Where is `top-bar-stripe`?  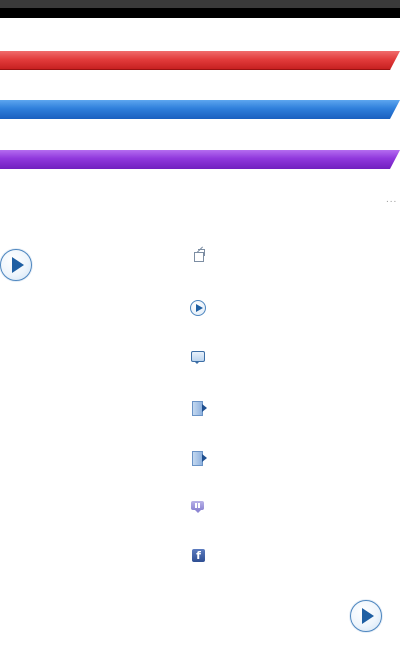
top-bar-stripe is located at coordinates (200, 4).